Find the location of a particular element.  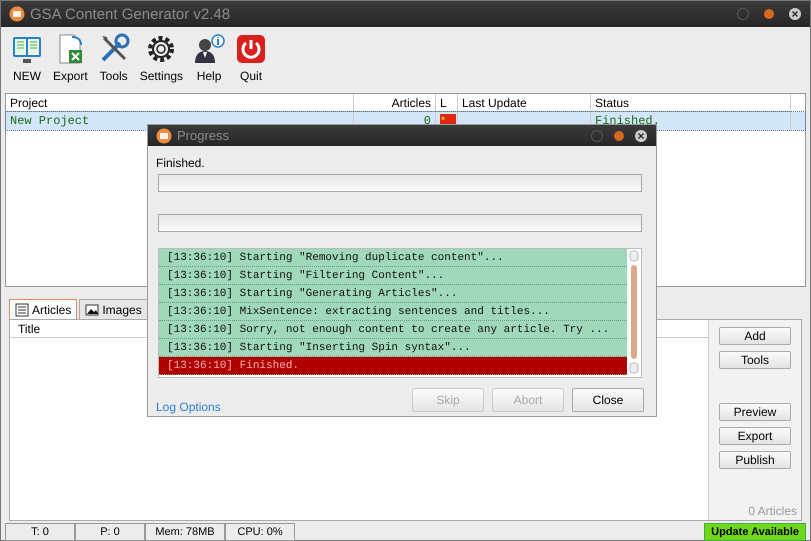

status-field: Mem: 78MB is located at coordinates (185, 532).